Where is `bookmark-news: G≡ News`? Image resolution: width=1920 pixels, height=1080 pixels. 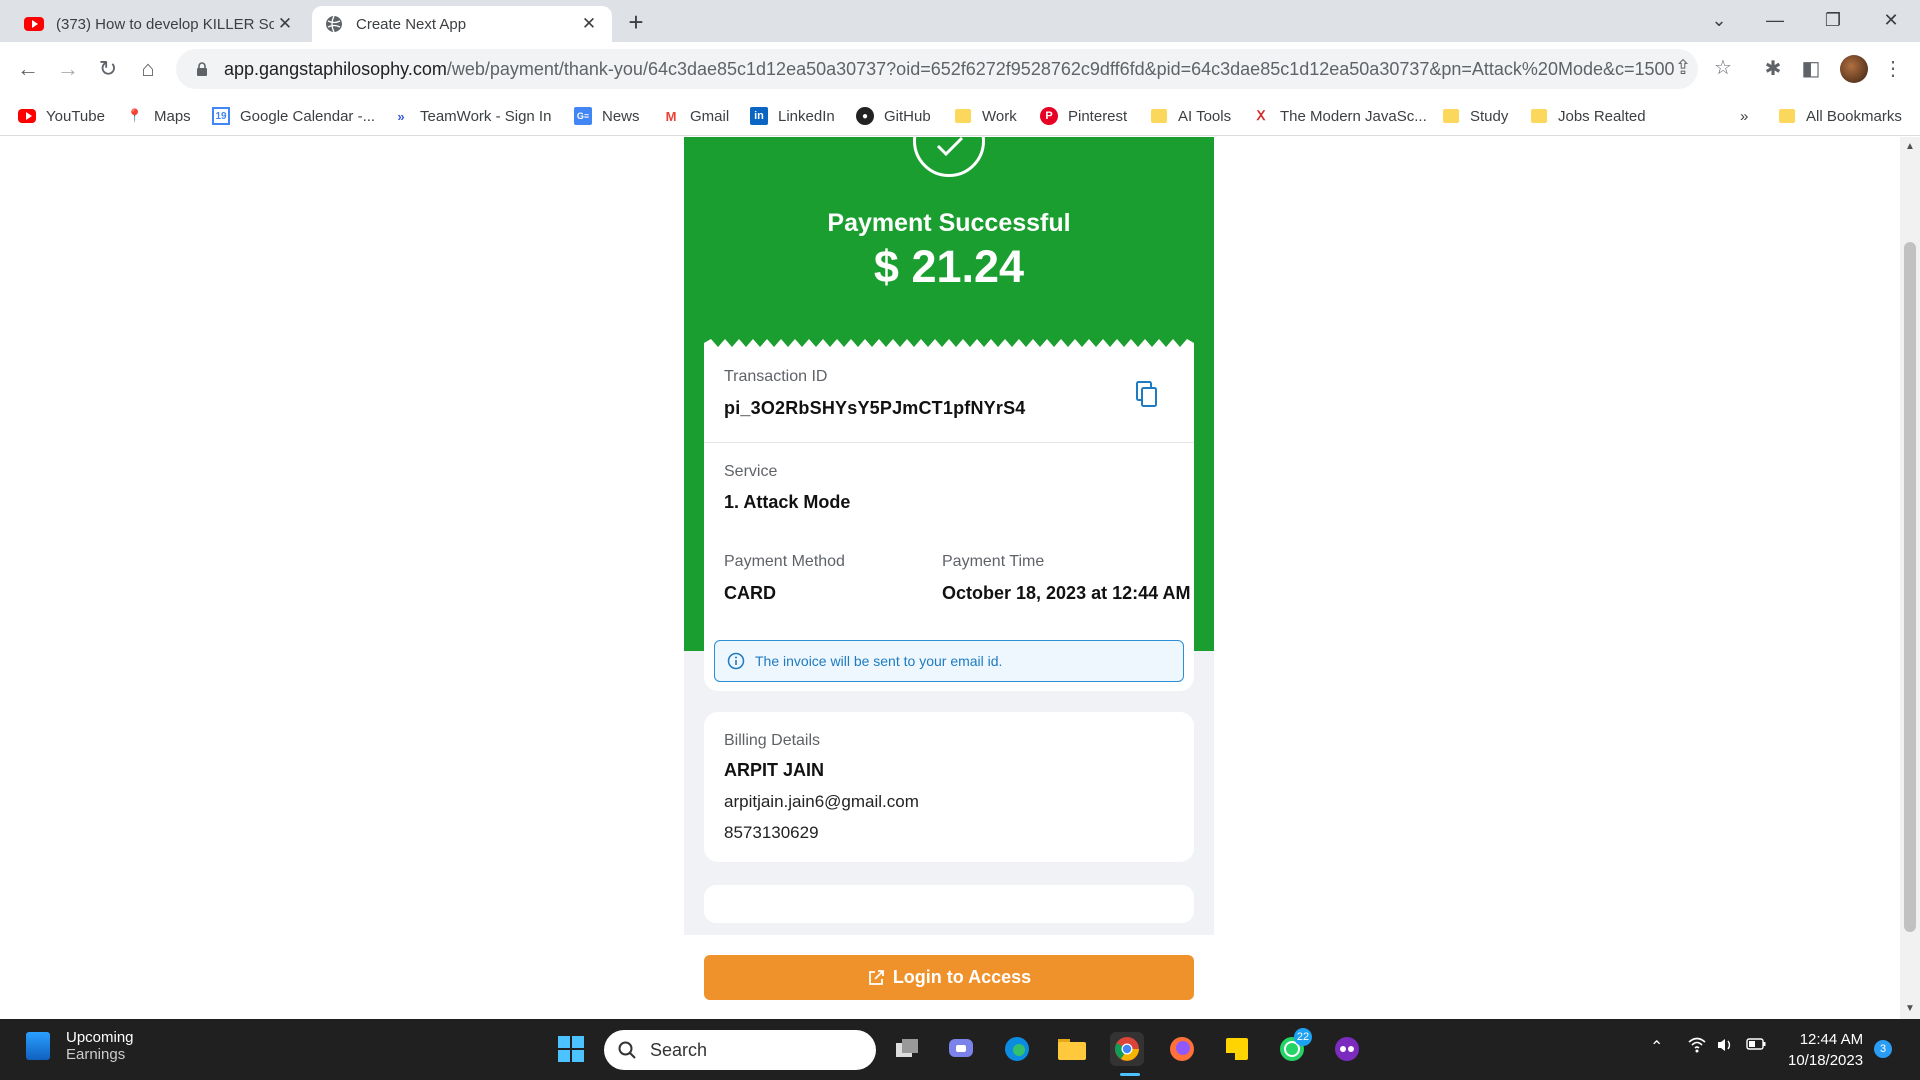 bookmark-news: G≡ News is located at coordinates (607, 116).